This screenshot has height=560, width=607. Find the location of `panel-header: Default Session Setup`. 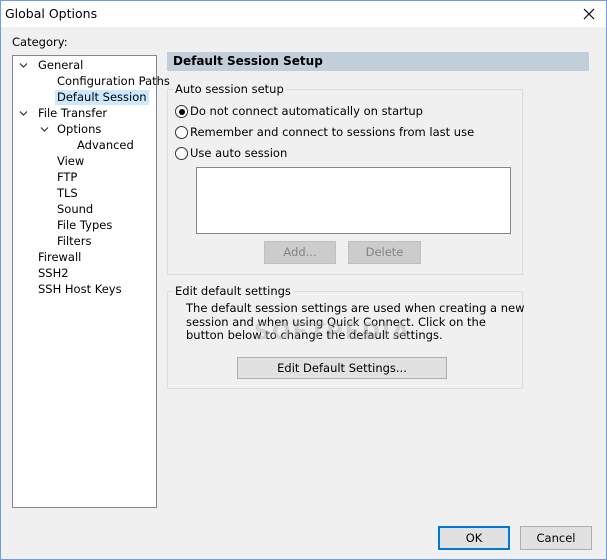

panel-header: Default Session Setup is located at coordinates (378, 61).